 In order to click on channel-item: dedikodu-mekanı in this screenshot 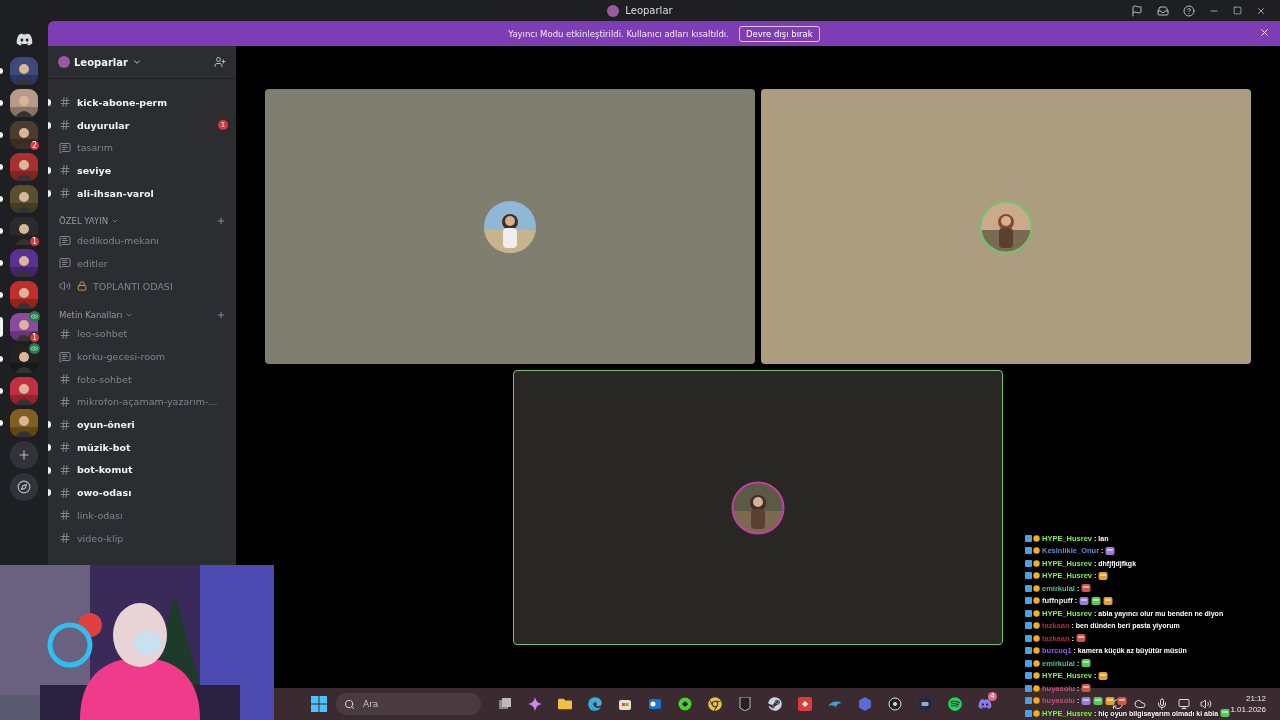, I will do `click(142, 241)`.